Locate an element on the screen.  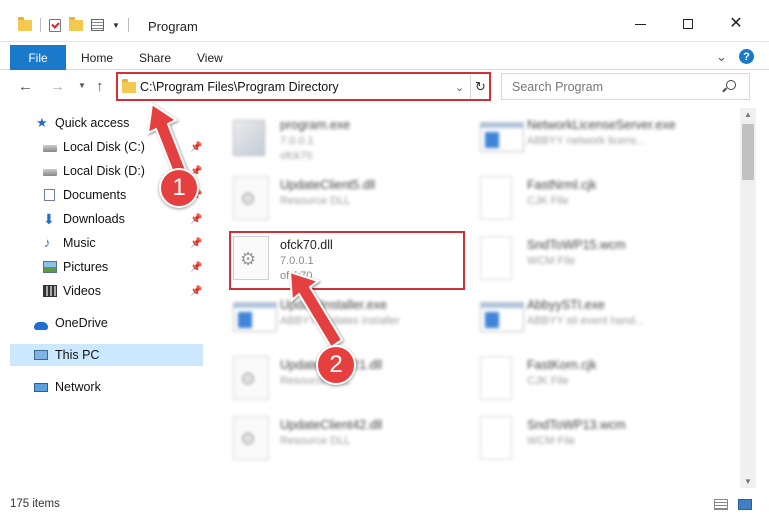
documents-icon is located at coordinates (49, 195).